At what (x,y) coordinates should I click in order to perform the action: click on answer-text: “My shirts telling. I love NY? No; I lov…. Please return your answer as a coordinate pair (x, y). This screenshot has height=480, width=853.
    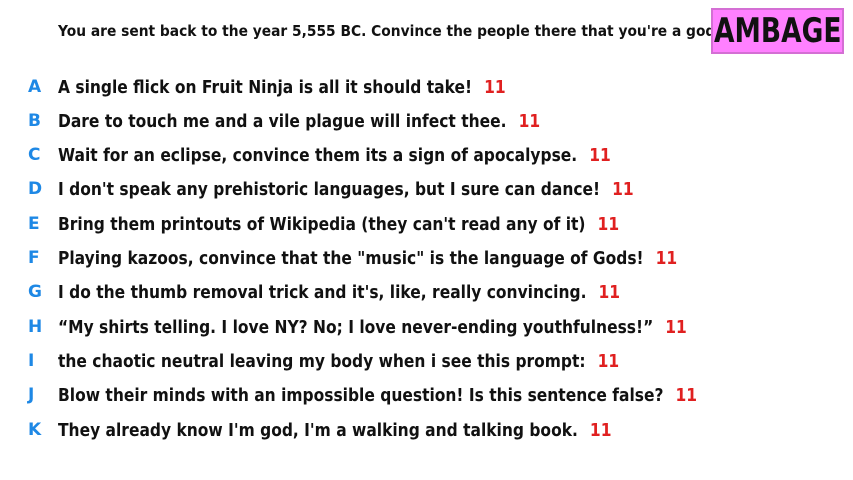
    Looking at the image, I should click on (356, 327).